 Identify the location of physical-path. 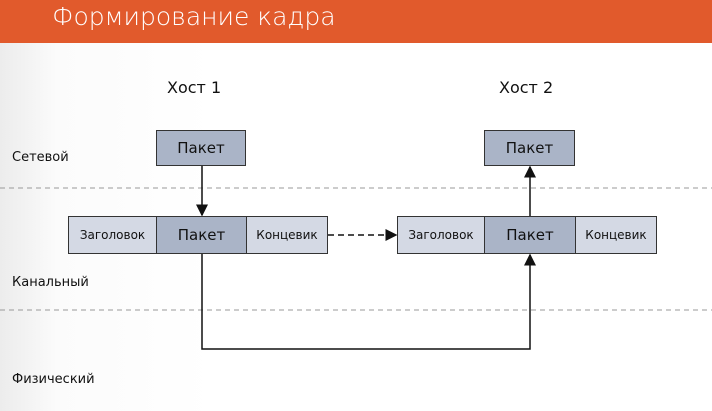
(368, 301).